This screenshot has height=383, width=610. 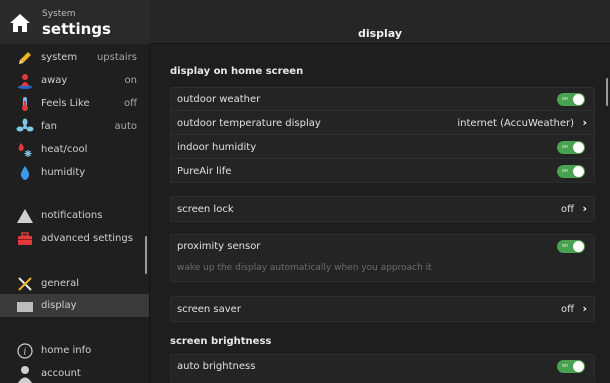 What do you see at coordinates (380, 33) in the screenshot?
I see `page-title: display` at bounding box center [380, 33].